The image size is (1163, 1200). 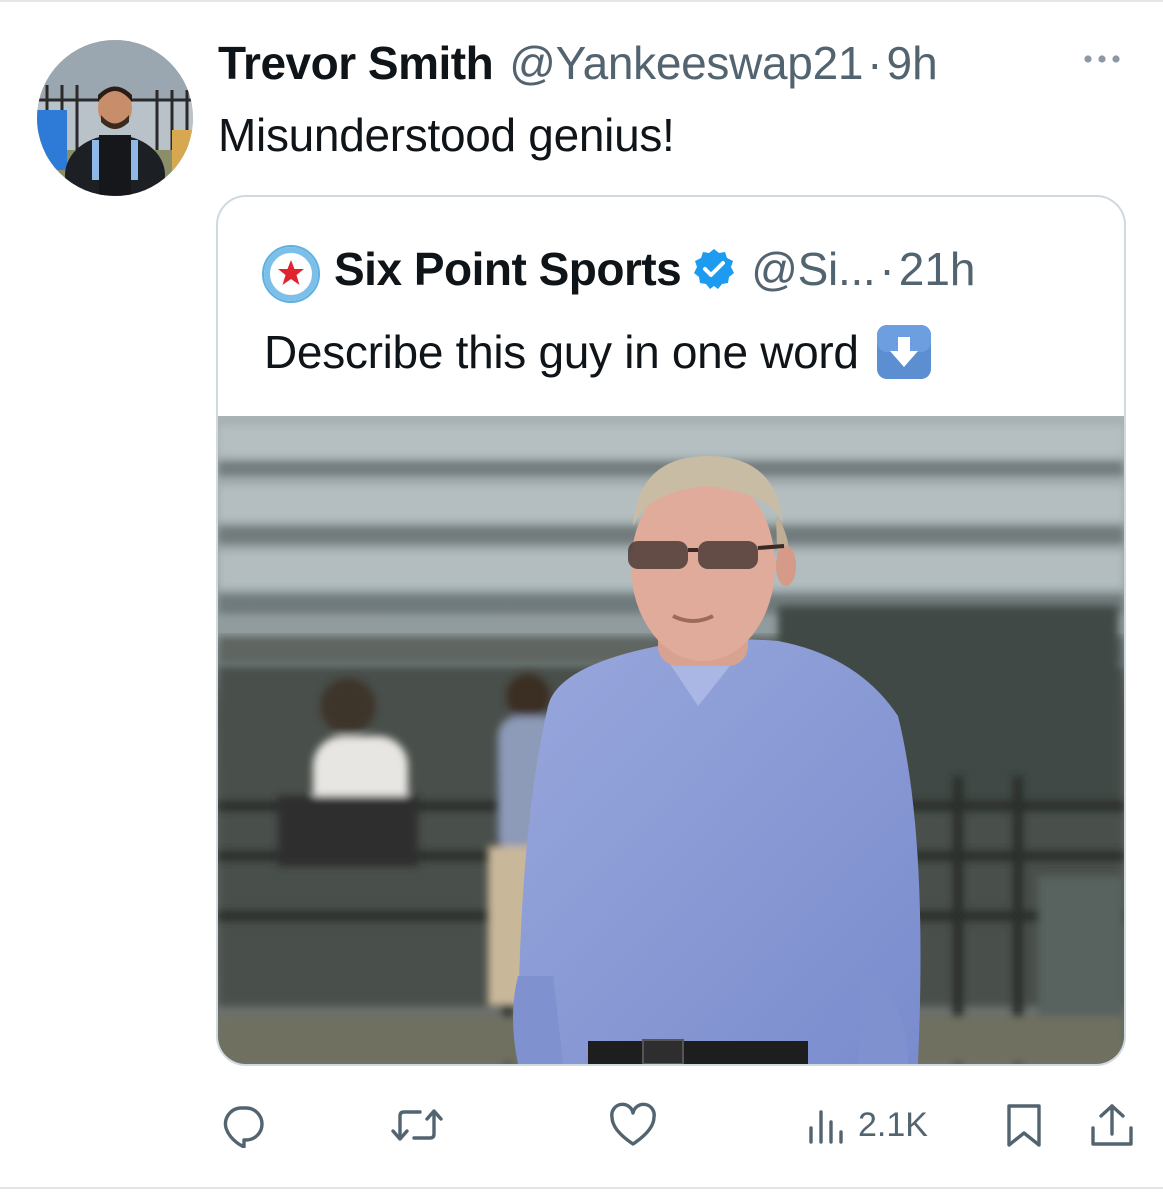 I want to click on bottom-divider, so click(x=581, y=1188).